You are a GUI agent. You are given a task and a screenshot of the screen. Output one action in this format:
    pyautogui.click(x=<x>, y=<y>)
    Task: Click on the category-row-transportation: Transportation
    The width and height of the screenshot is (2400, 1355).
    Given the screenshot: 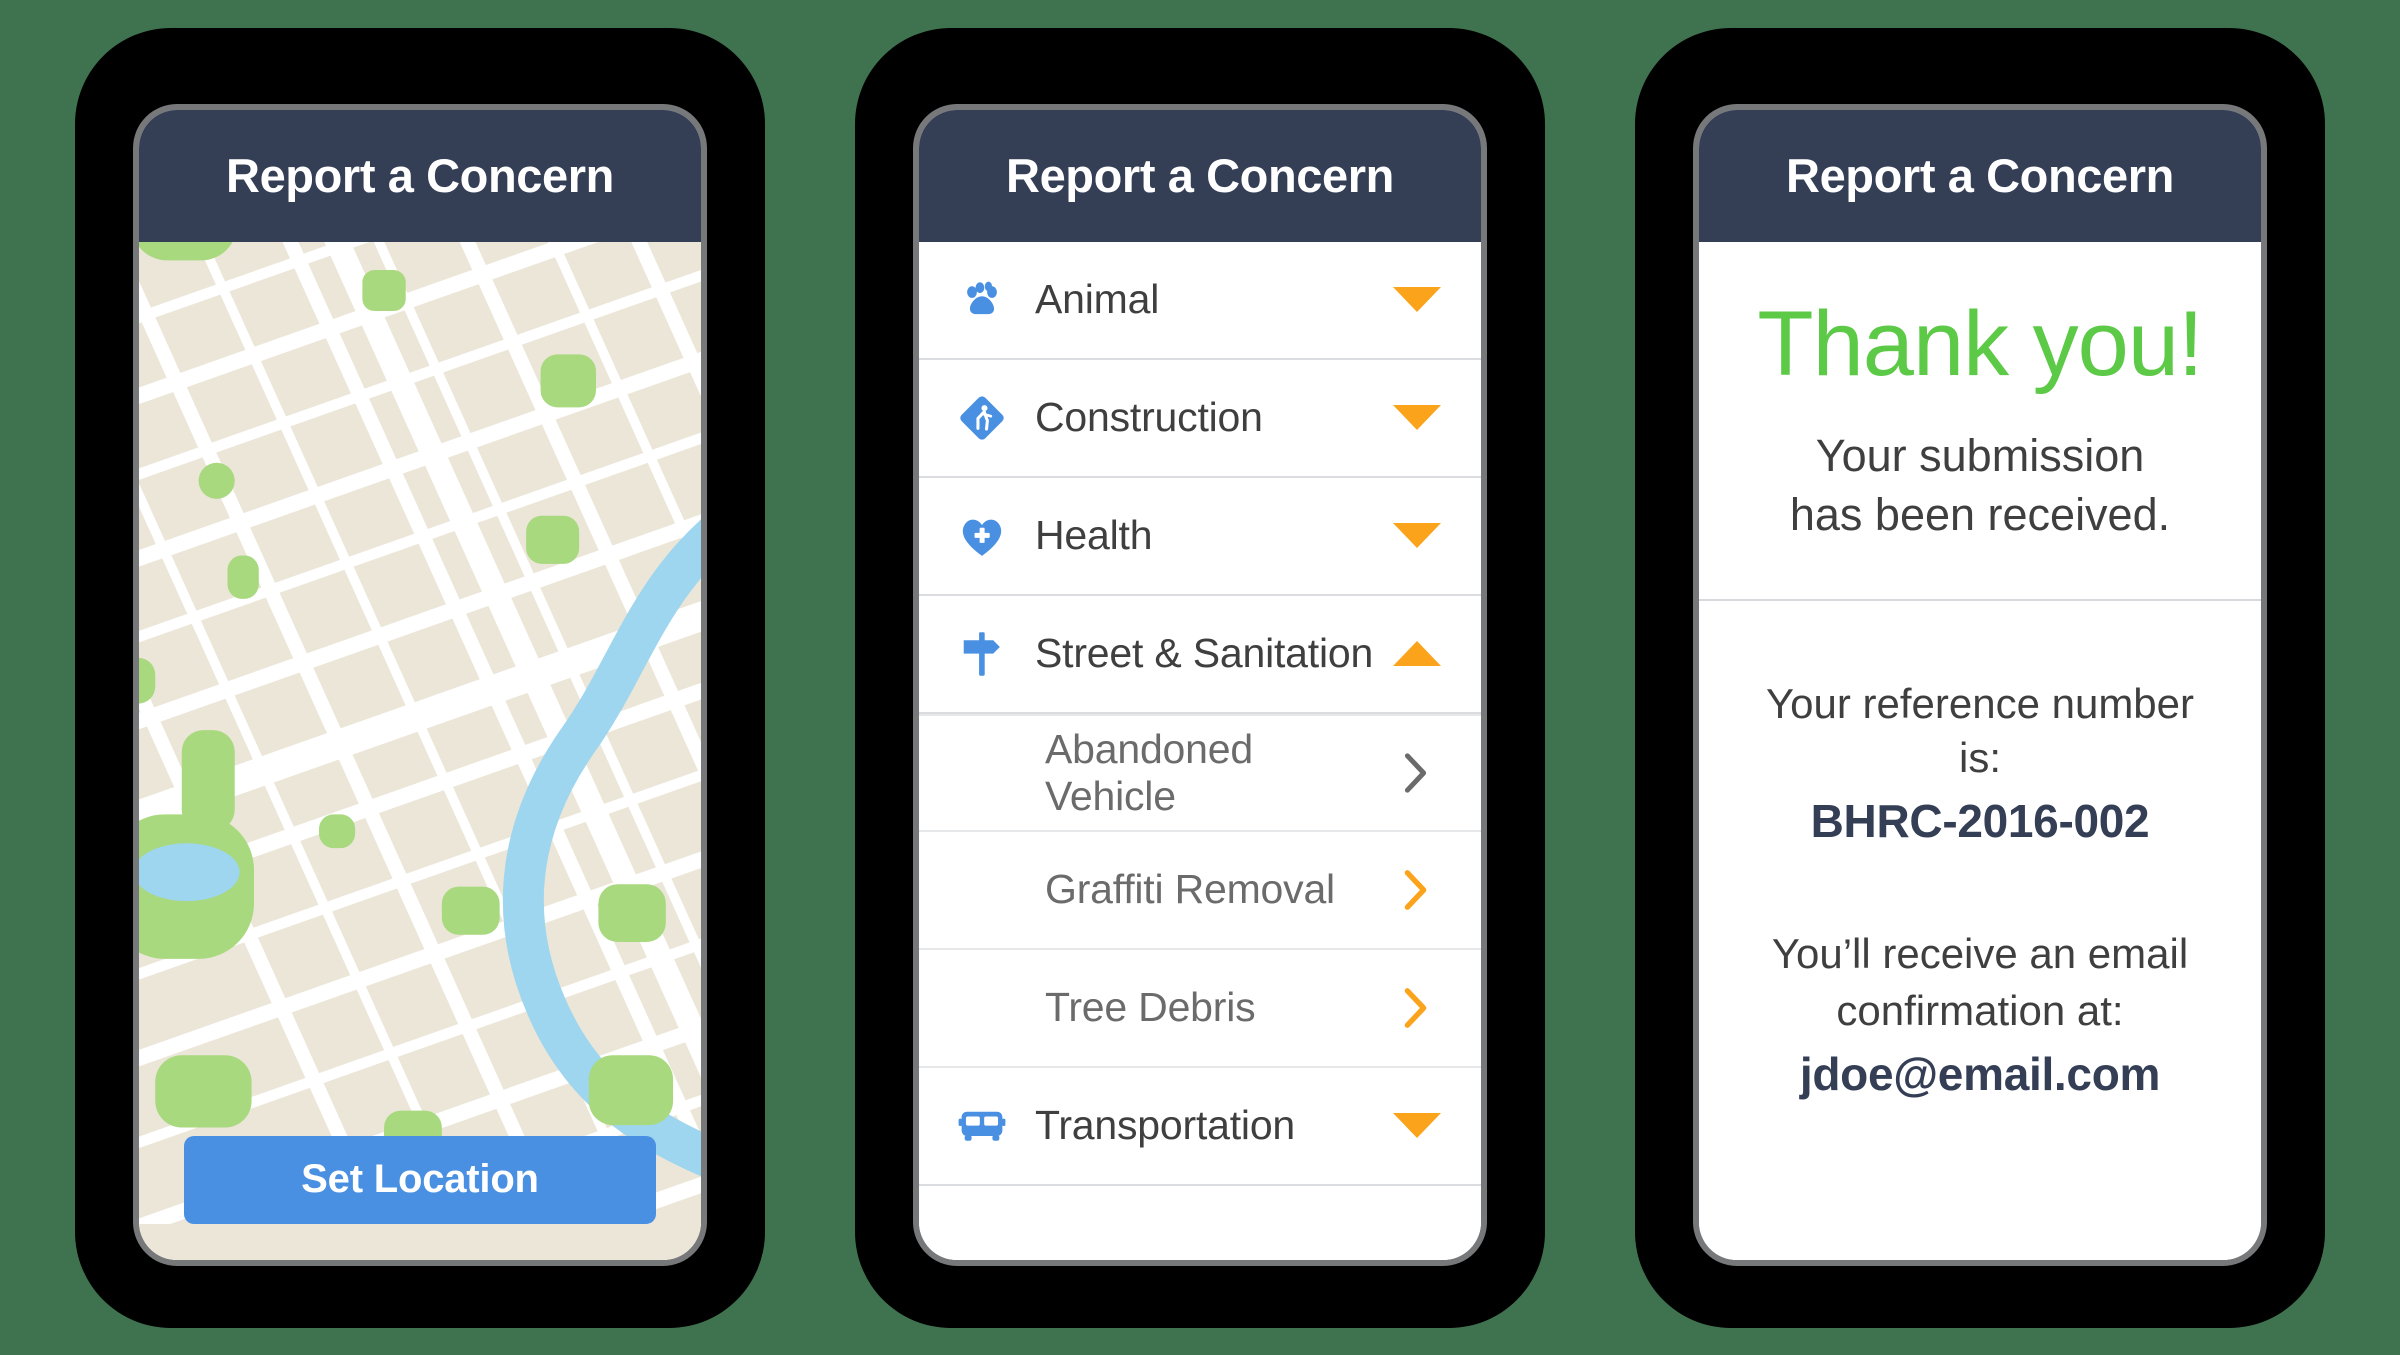 What is the action you would take?
    pyautogui.click(x=1200, y=1126)
    